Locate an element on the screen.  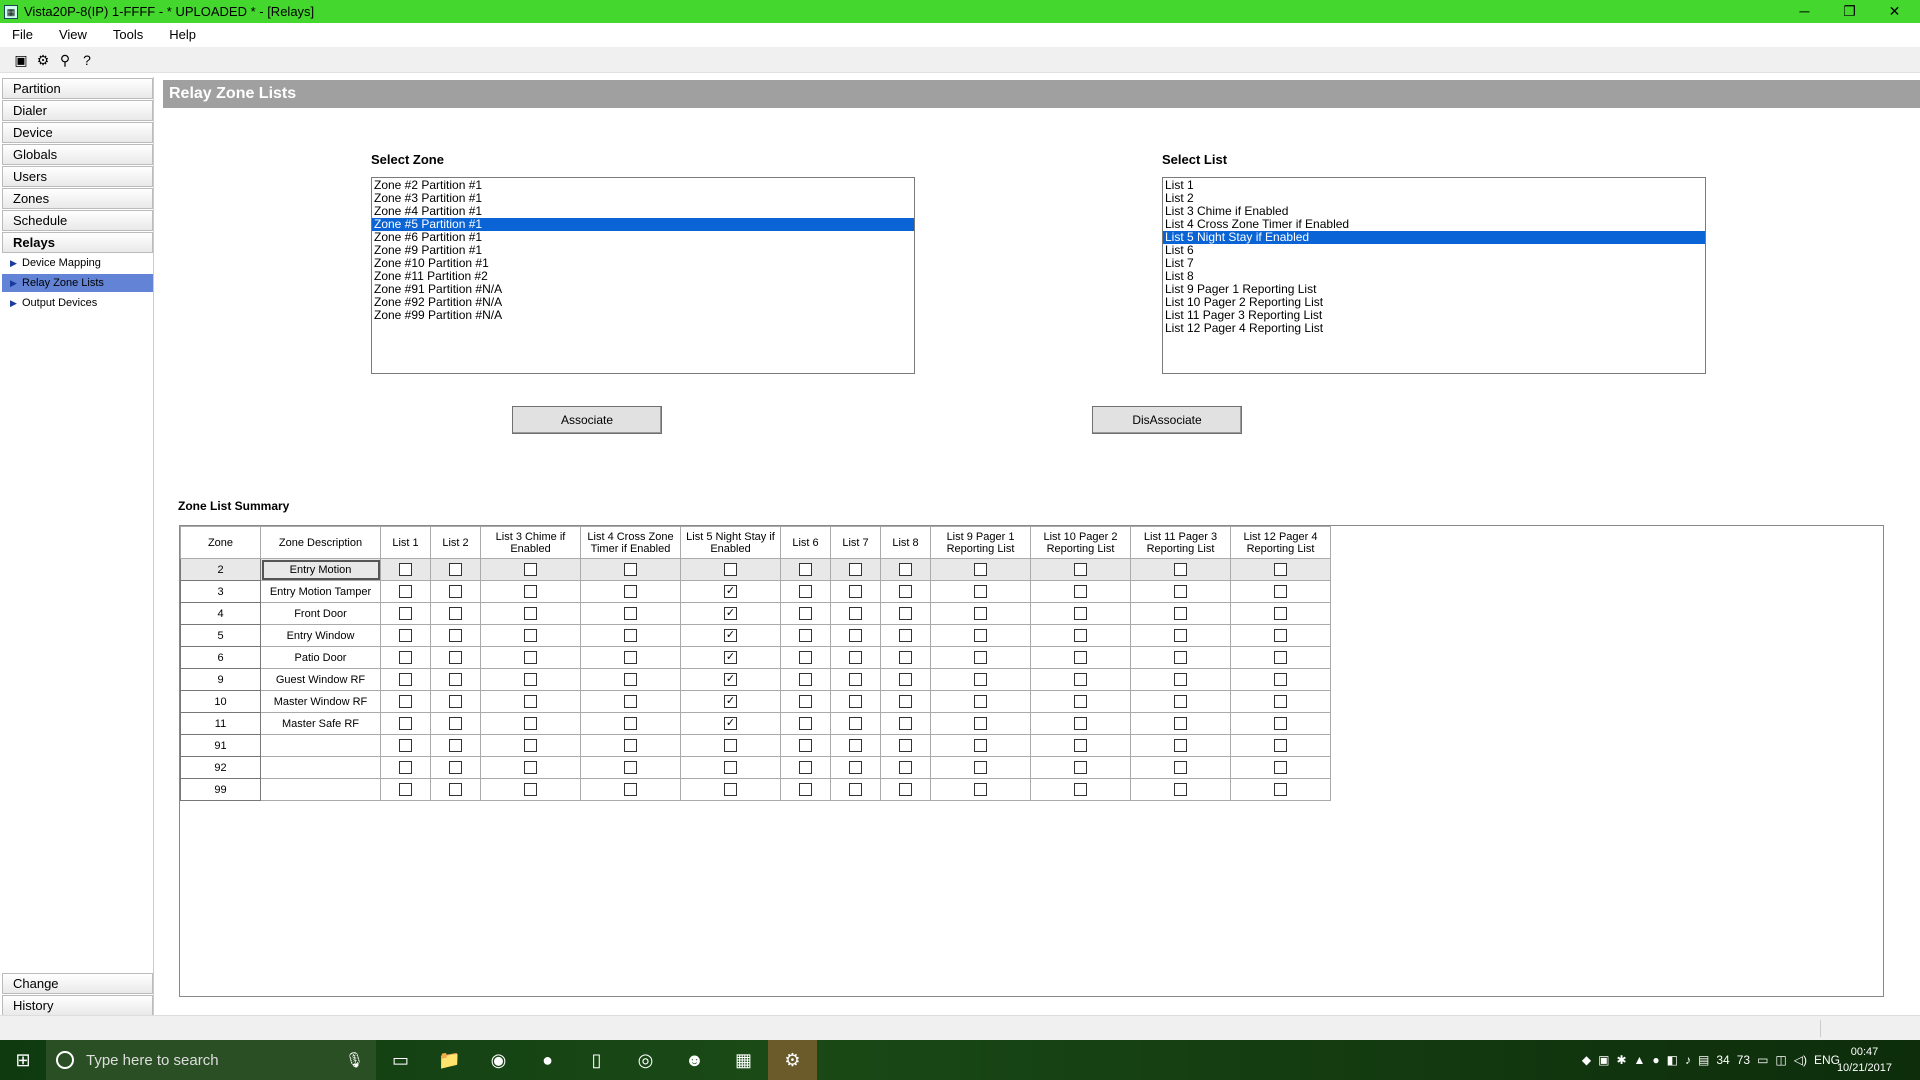
nav-device: Device is located at coordinates (77, 132).